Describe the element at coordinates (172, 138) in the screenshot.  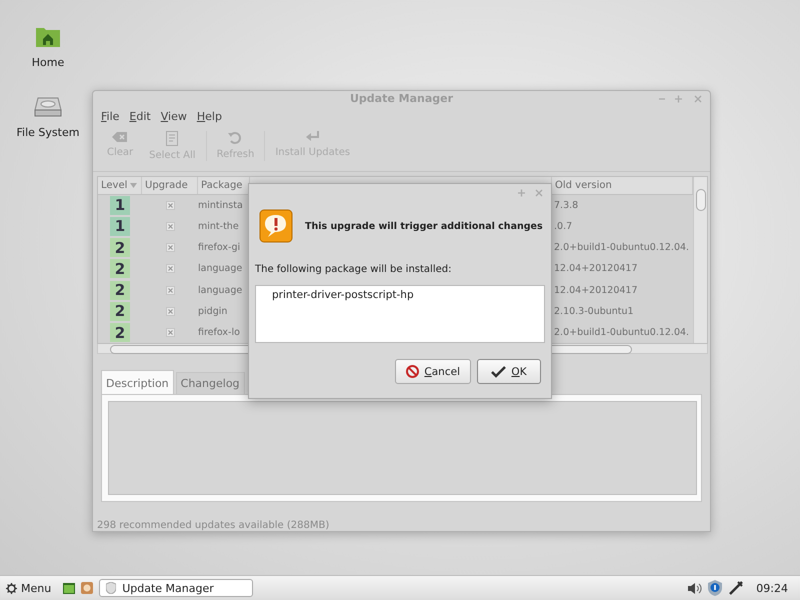
I see `document-icon` at that location.